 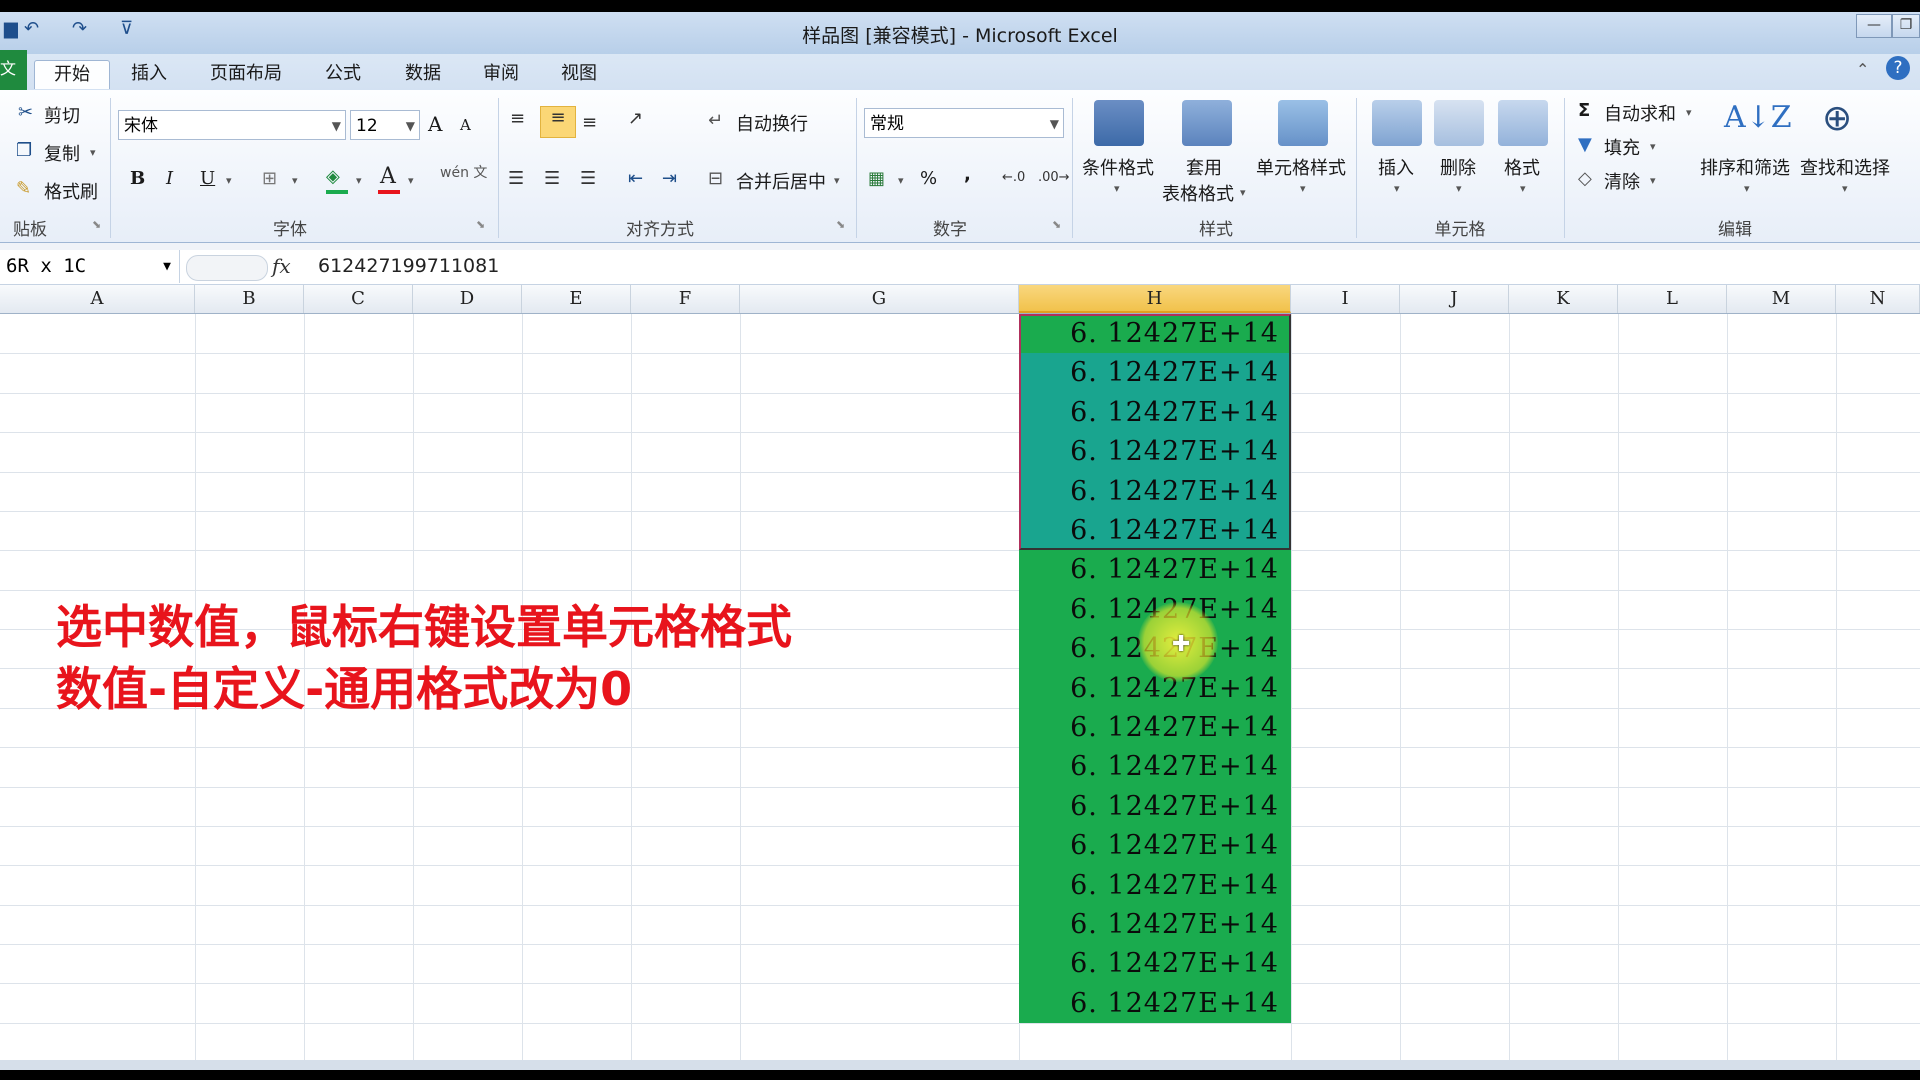 I want to click on italic-button: I, so click(x=169, y=178).